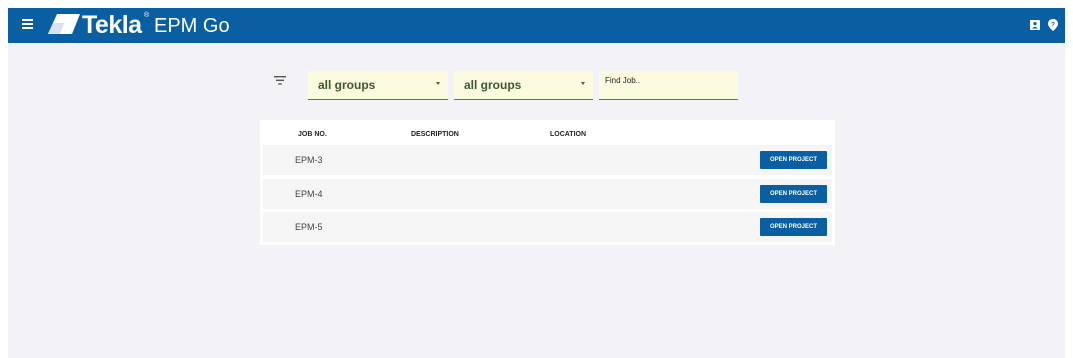 The height and width of the screenshot is (358, 1073). I want to click on filter-icon, so click(280, 80).